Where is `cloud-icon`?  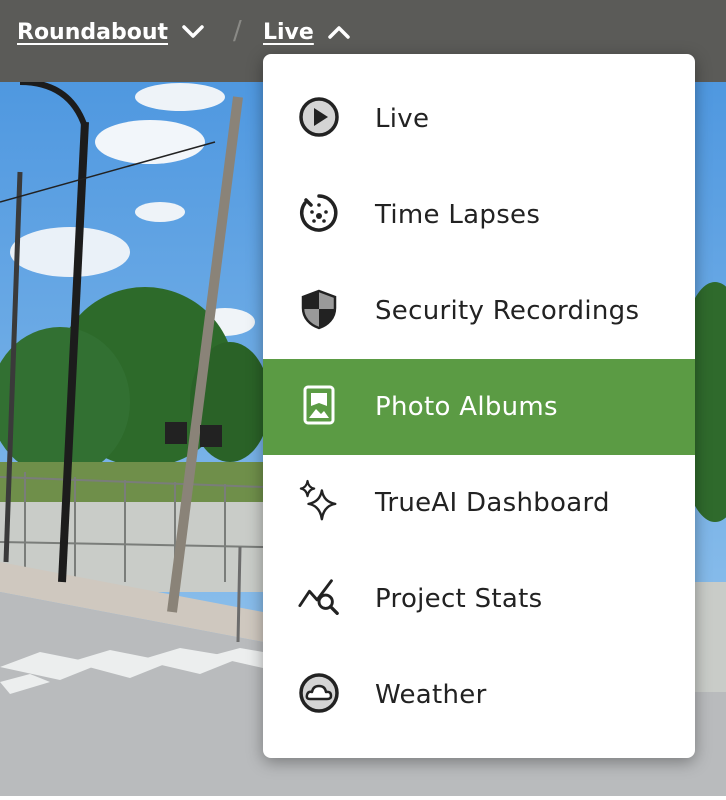 cloud-icon is located at coordinates (319, 693).